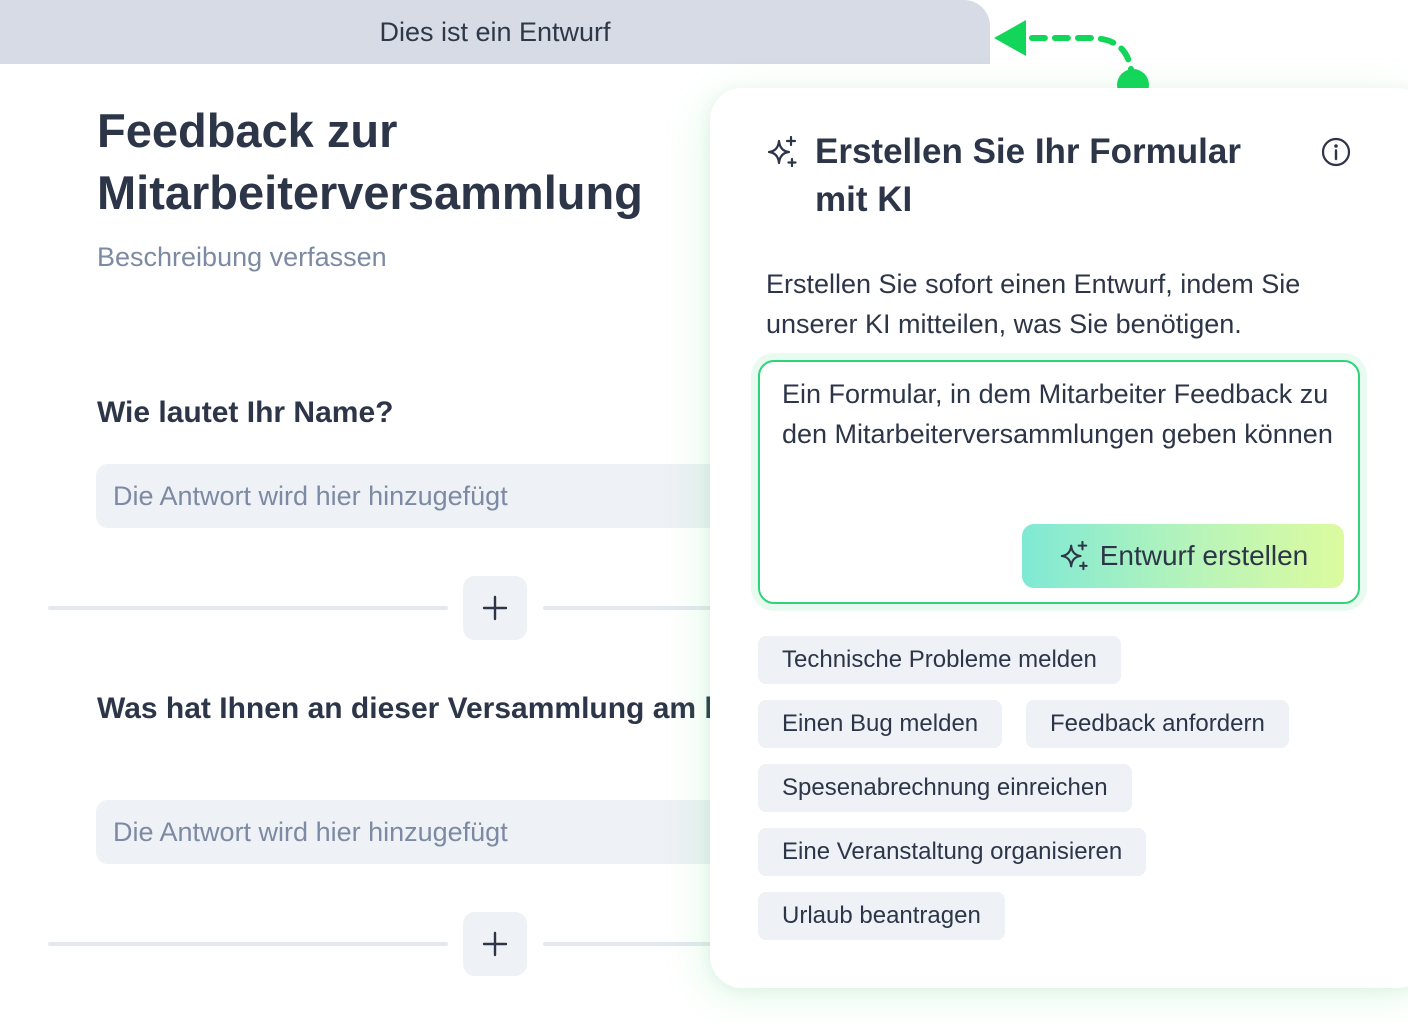 The height and width of the screenshot is (1024, 1408). I want to click on form-description-input: Beschreibung verfassen, so click(242, 257).